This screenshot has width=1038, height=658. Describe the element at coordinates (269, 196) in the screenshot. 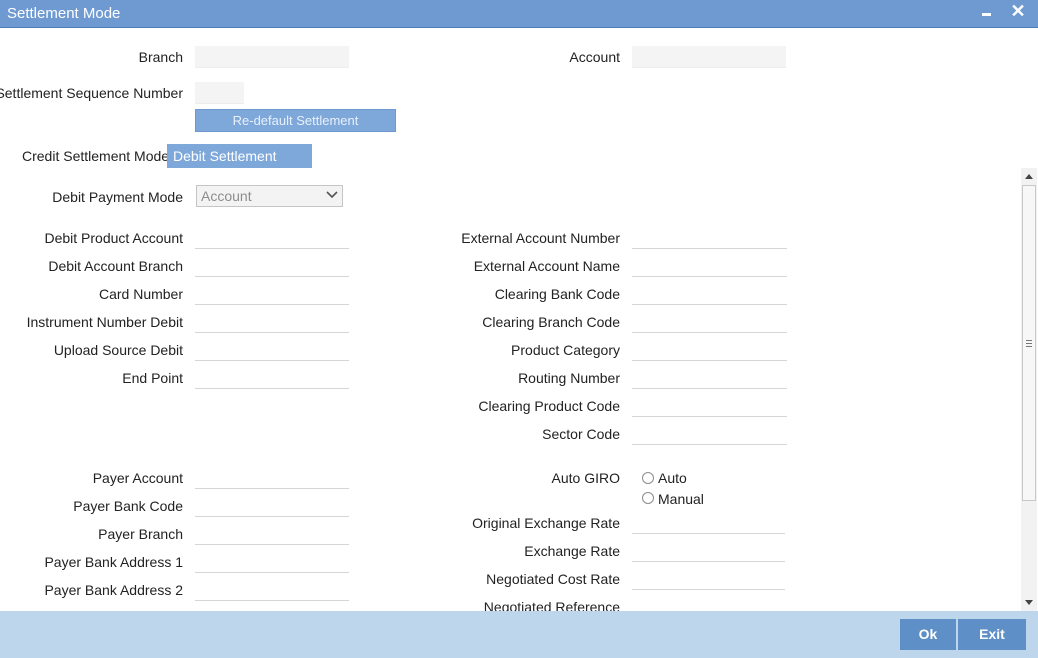

I see `debit-payment-mode-select: Account` at that location.